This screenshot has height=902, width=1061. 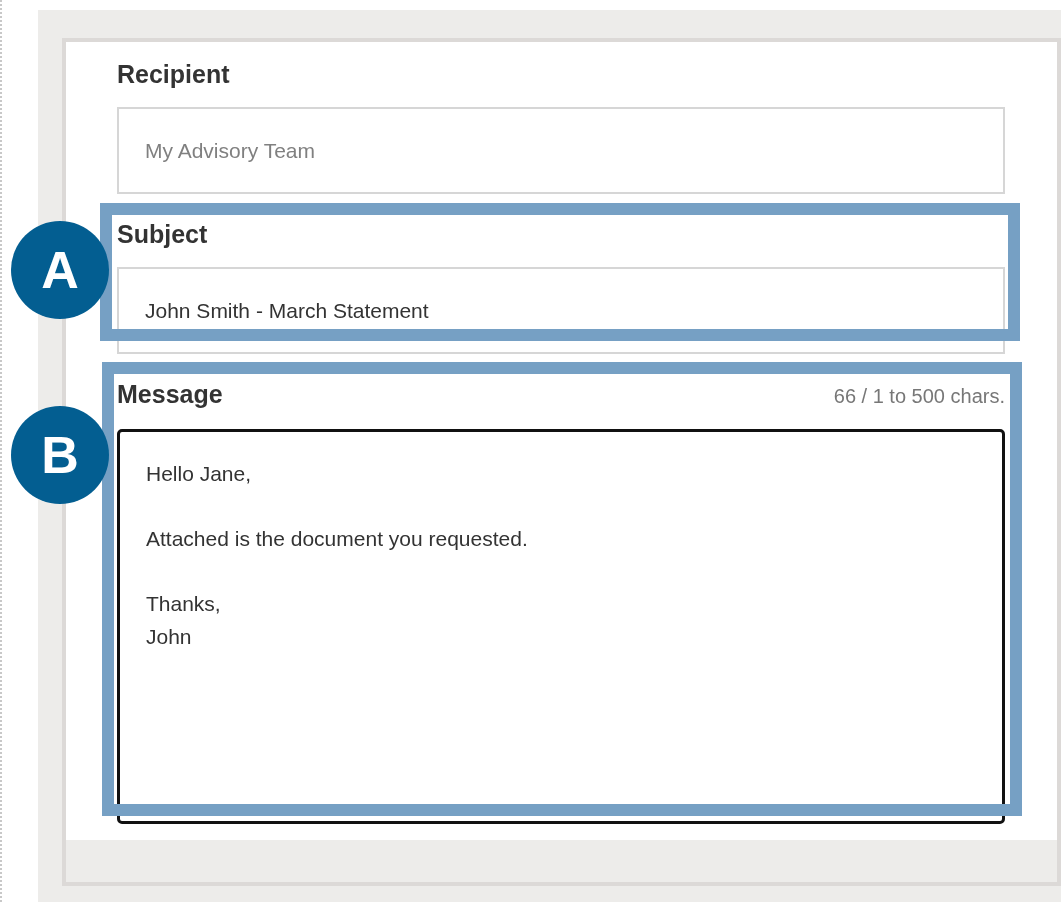 What do you see at coordinates (919, 396) in the screenshot?
I see `character-counter: 66 / 1 to 500 chars.` at bounding box center [919, 396].